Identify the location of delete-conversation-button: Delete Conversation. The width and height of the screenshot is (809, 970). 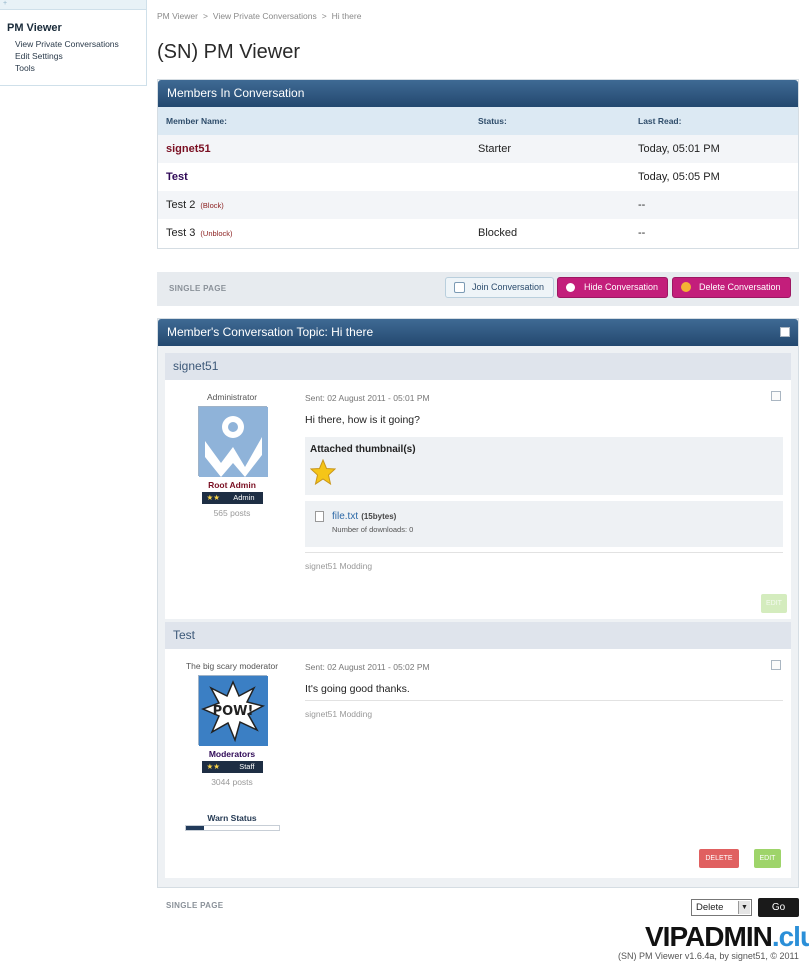
(731, 287).